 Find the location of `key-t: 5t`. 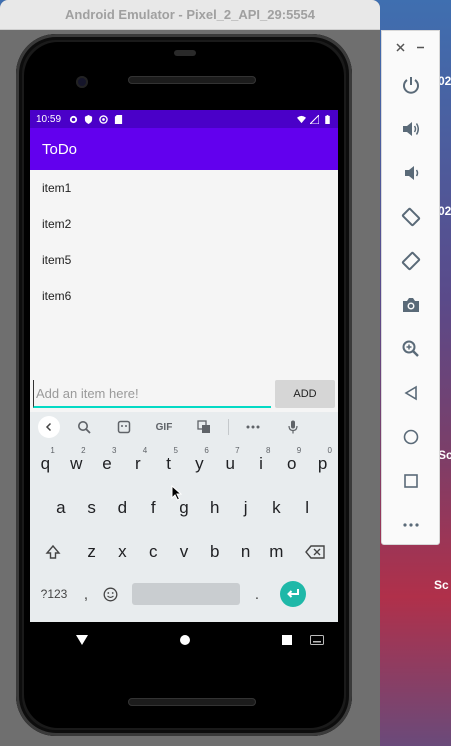

key-t: 5t is located at coordinates (168, 464).